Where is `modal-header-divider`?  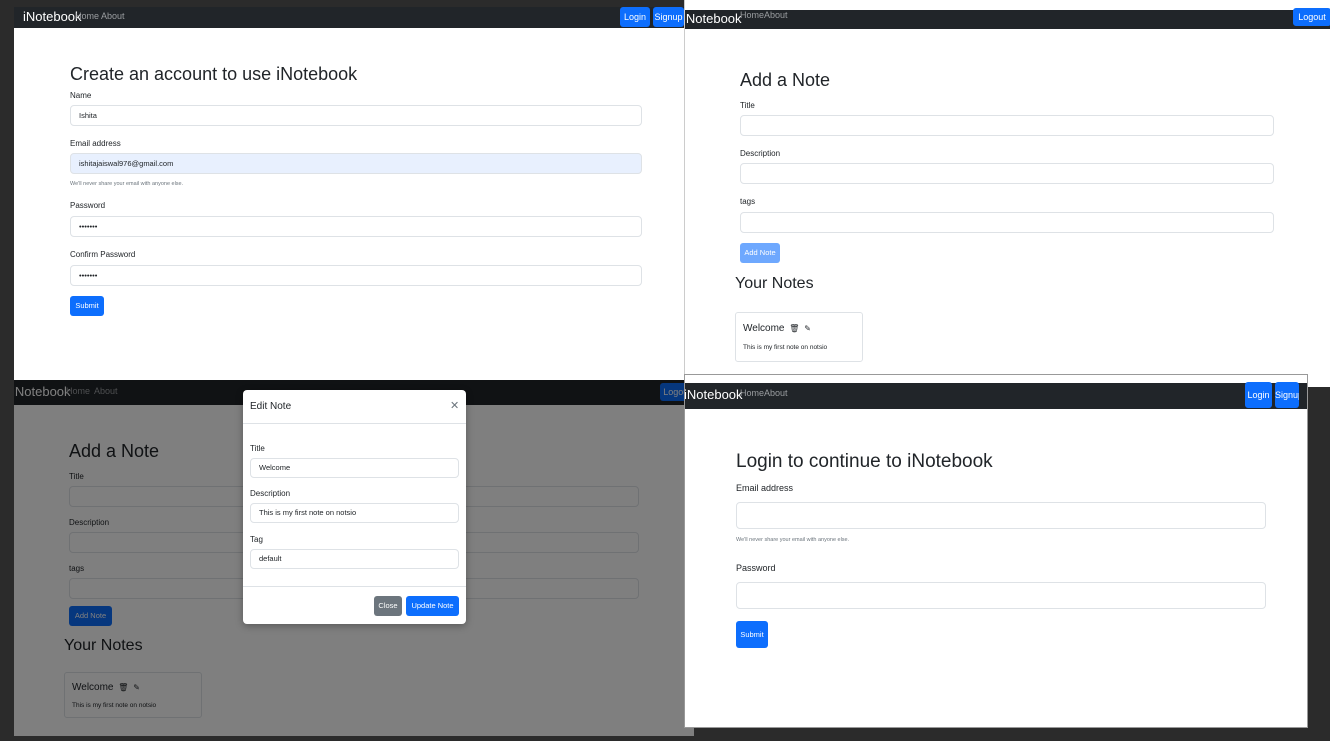 modal-header-divider is located at coordinates (354, 423).